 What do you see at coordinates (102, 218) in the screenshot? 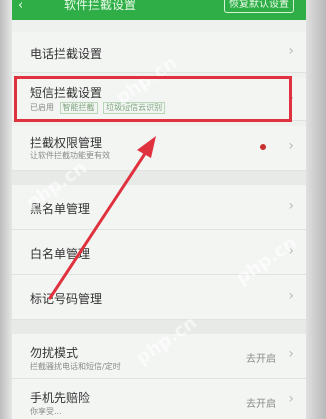
I see `annotation-arrow-icon` at bounding box center [102, 218].